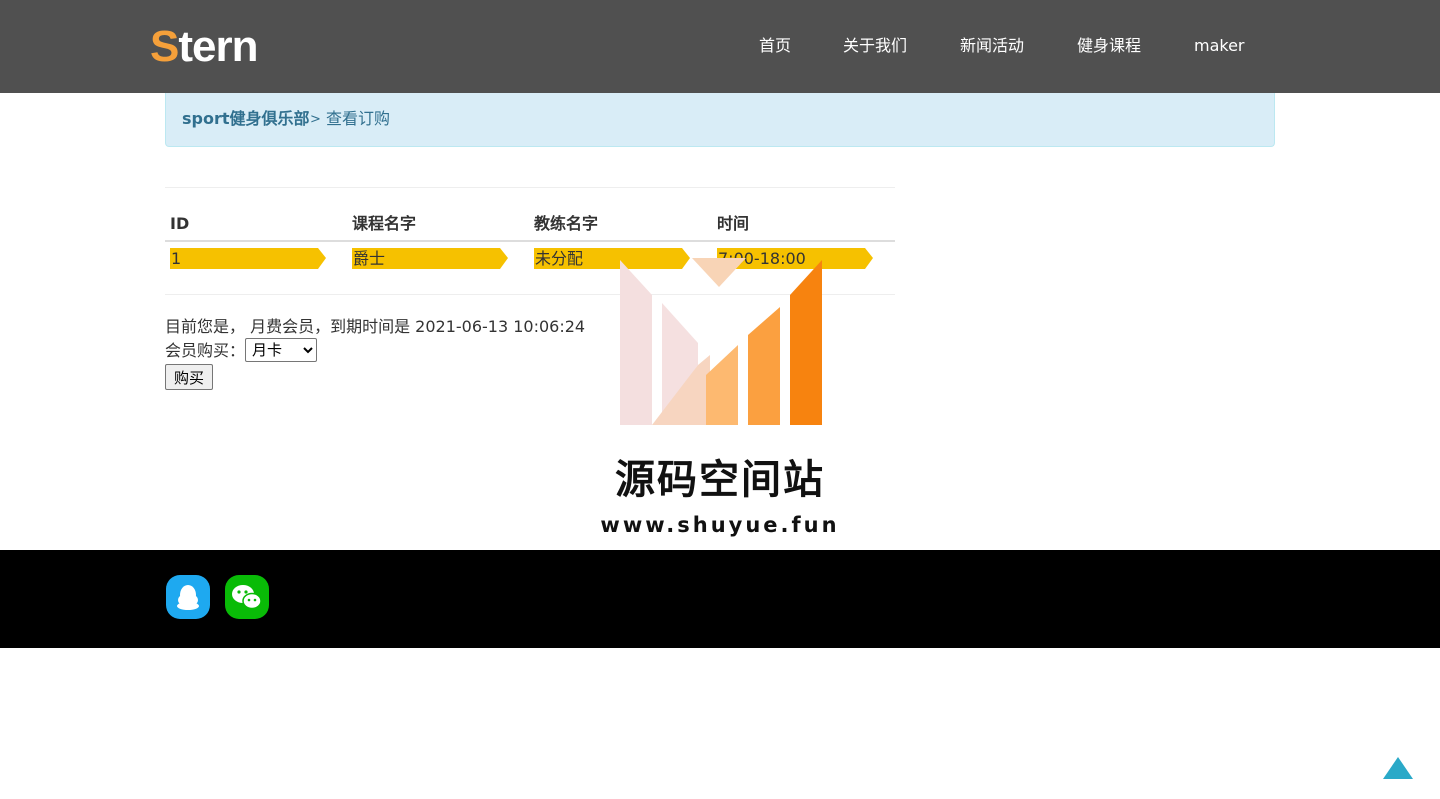  Describe the element at coordinates (188, 597) in the screenshot. I see `qq-icon` at that location.